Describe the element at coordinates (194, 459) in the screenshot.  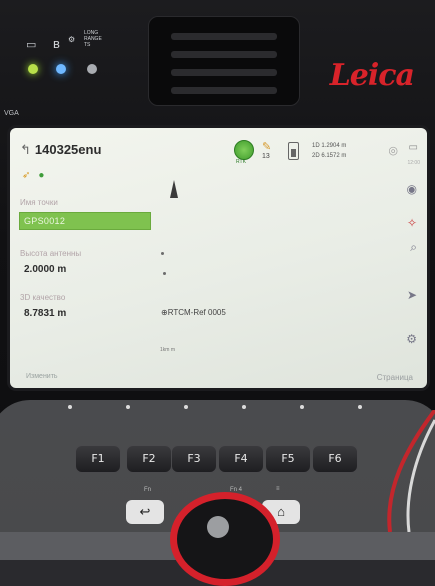
I see `f3-key: F3` at that location.